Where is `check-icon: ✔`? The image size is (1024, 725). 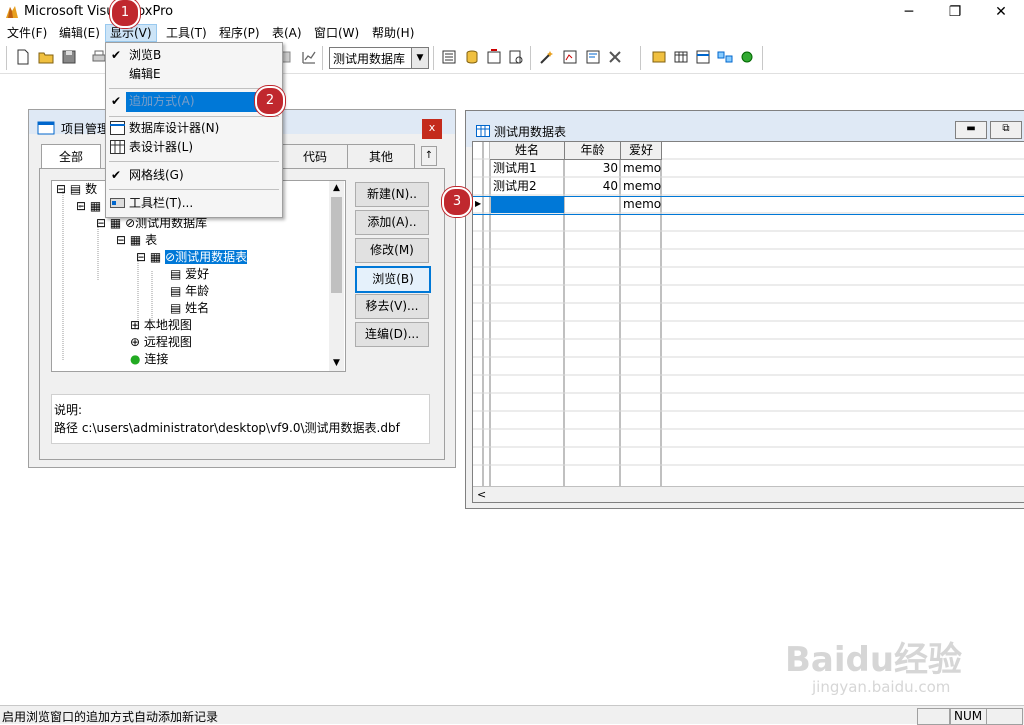 check-icon: ✔ is located at coordinates (116, 55).